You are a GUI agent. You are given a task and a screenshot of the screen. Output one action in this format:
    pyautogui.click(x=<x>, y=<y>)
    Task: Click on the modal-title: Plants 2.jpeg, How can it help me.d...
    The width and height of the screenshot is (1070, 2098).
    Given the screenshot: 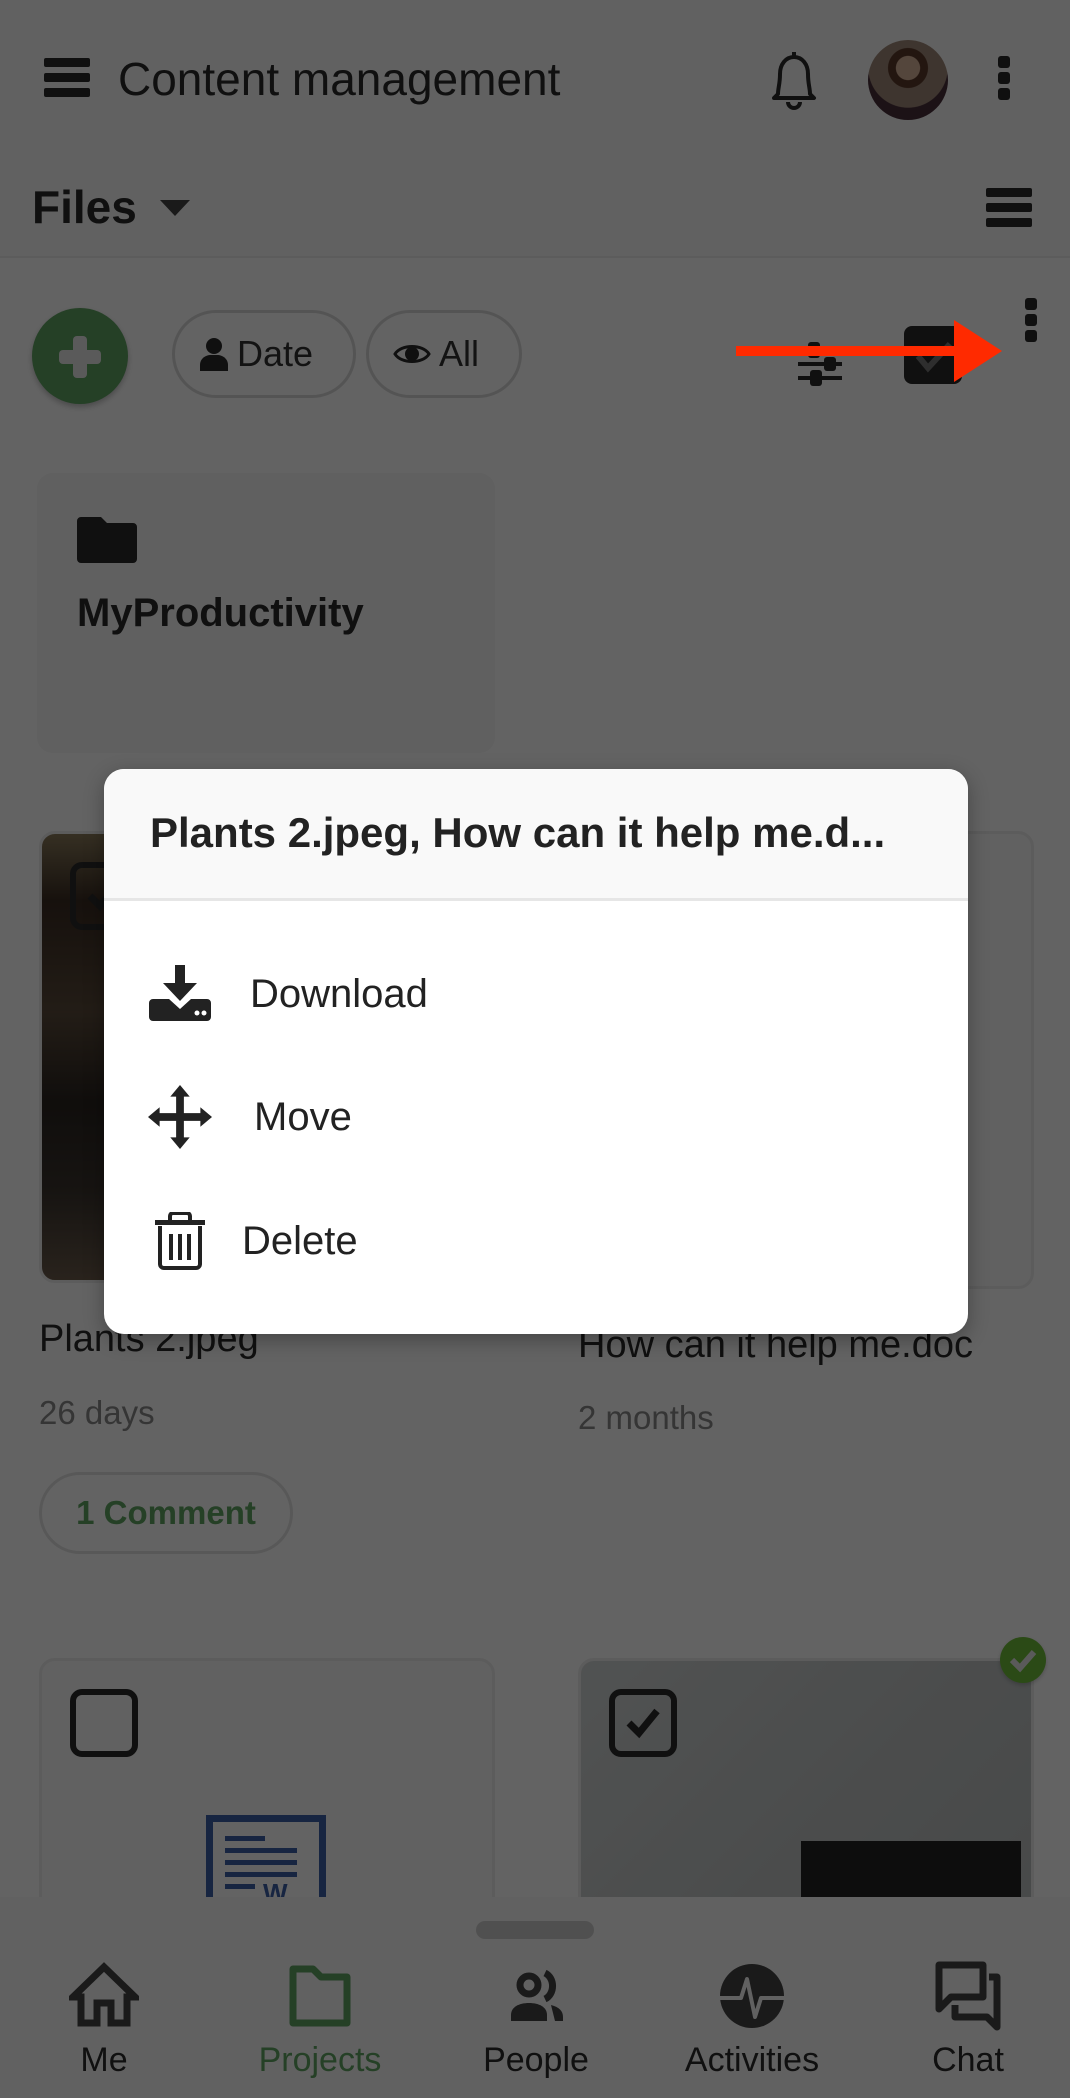 What is the action you would take?
    pyautogui.click(x=518, y=832)
    